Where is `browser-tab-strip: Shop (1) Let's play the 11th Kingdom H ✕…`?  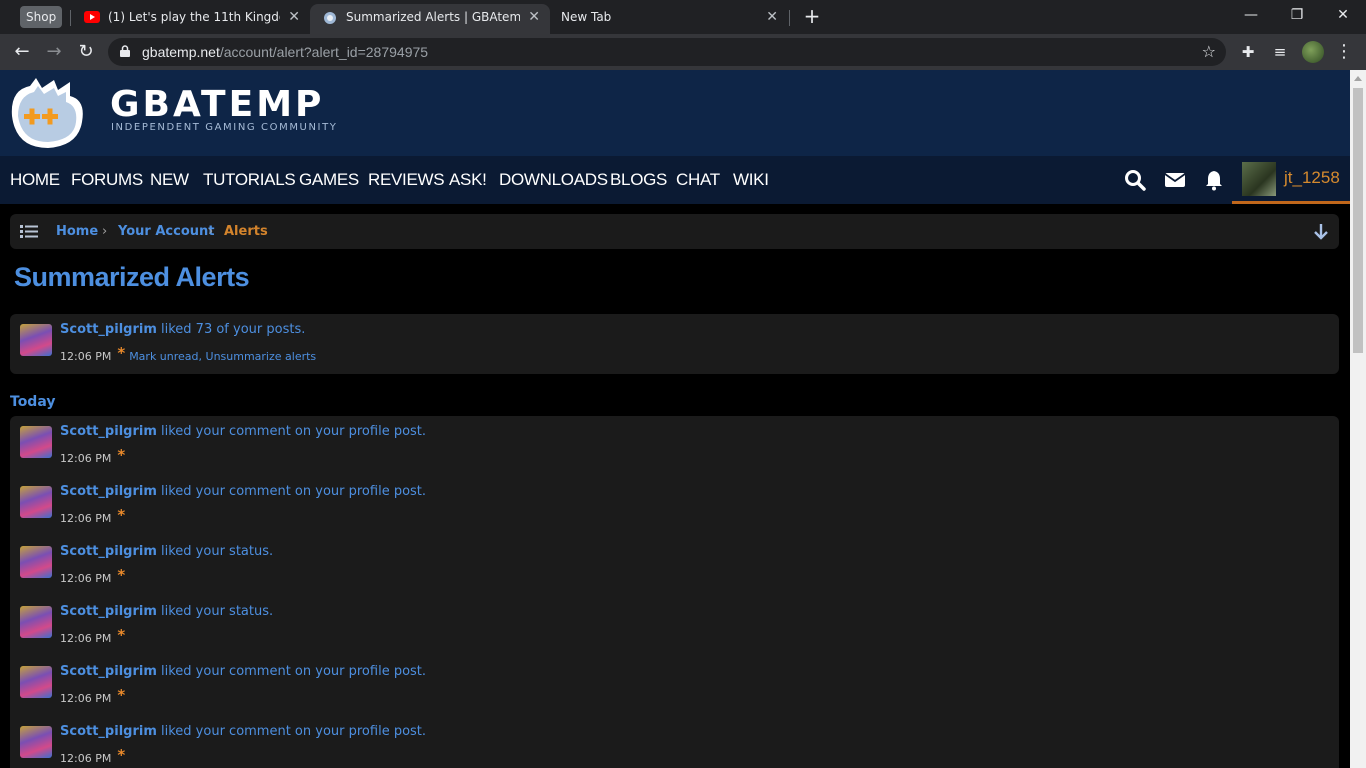
browser-tab-strip: Shop (1) Let's play the 11th Kingdom H ✕… is located at coordinates (683, 17).